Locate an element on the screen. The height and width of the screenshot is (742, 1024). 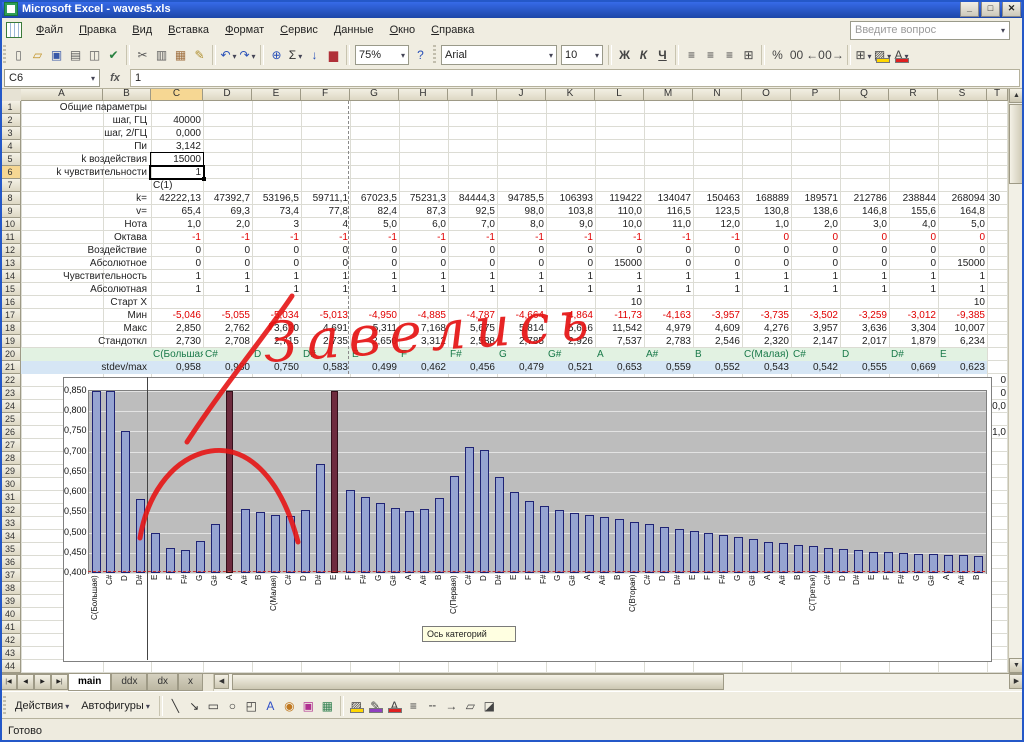
column-header: M is located at coordinates (668, 94).